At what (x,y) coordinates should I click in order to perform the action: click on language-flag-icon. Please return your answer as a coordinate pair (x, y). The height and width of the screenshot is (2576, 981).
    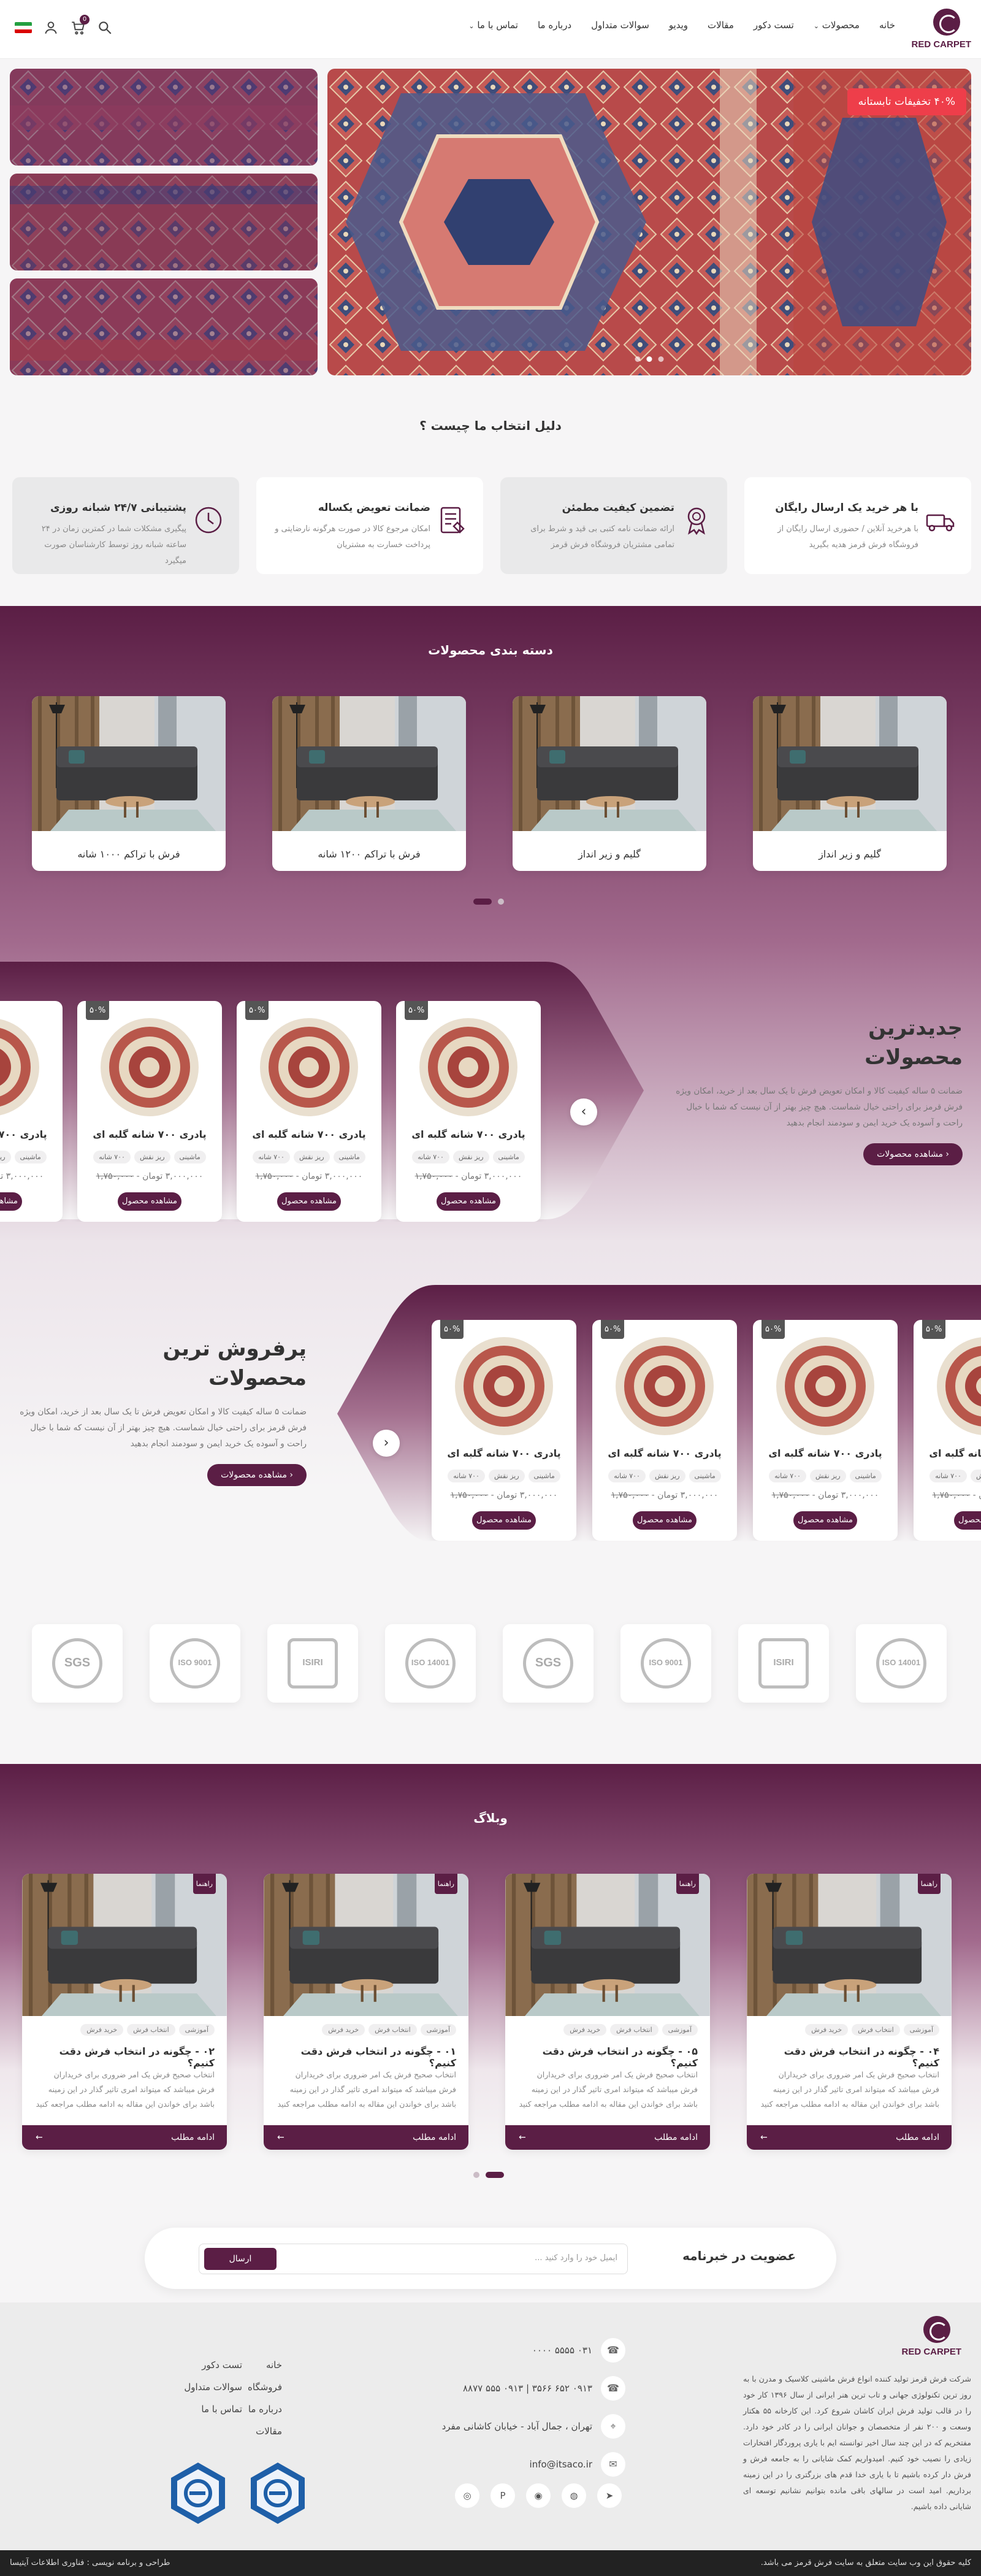
    Looking at the image, I should click on (23, 27).